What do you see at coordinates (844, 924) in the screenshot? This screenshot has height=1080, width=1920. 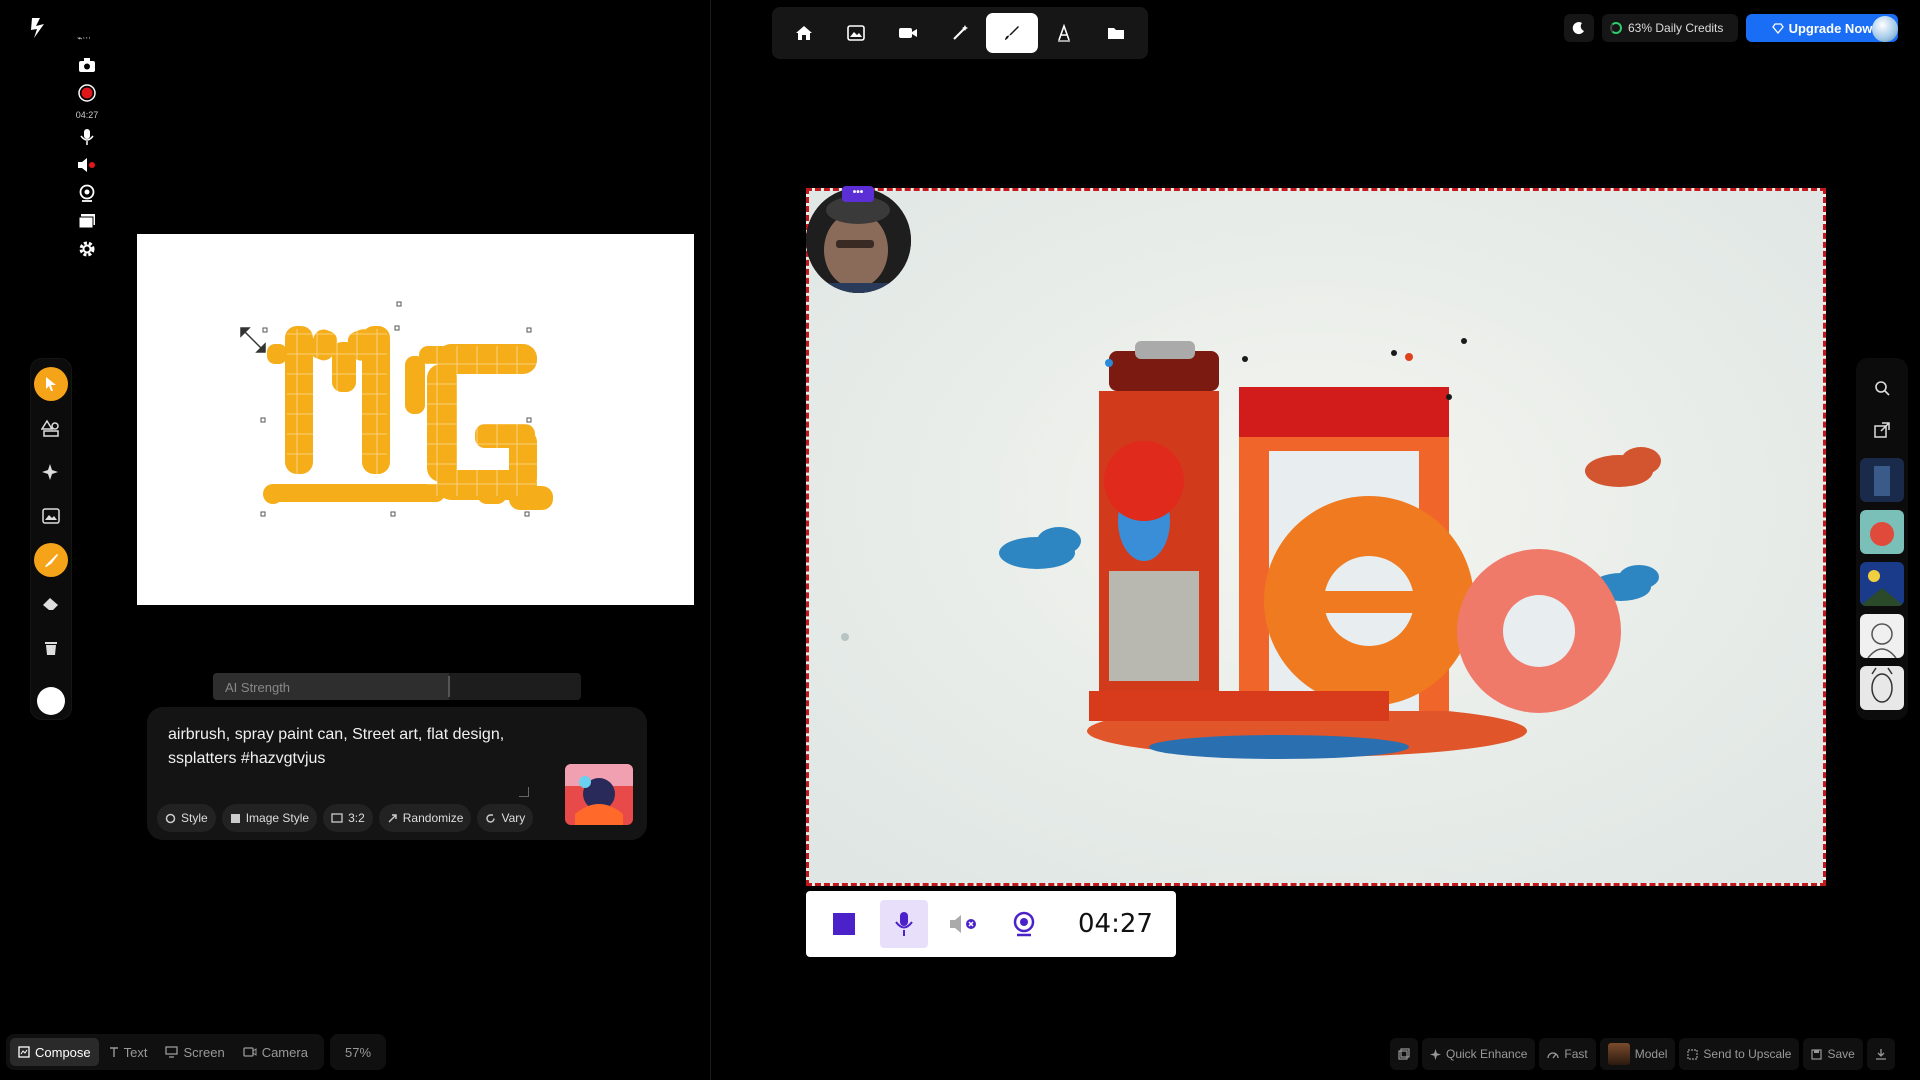 I see `stop-recording-icon` at bounding box center [844, 924].